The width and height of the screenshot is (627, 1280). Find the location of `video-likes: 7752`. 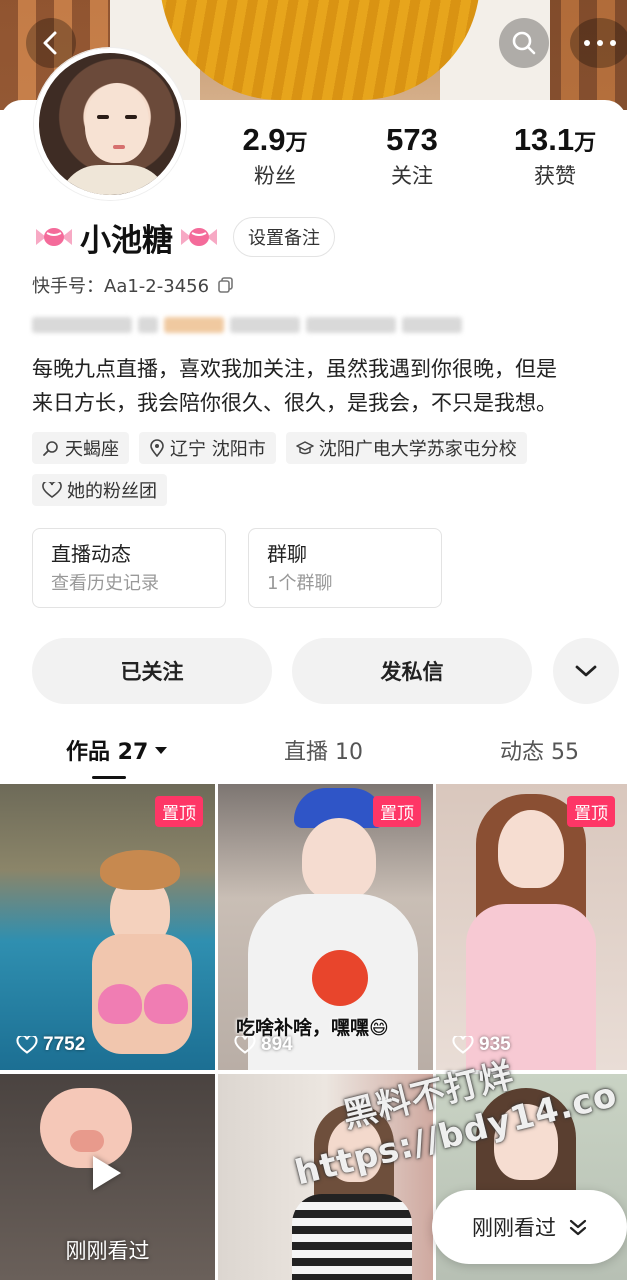

video-likes: 7752 is located at coordinates (50, 1045).